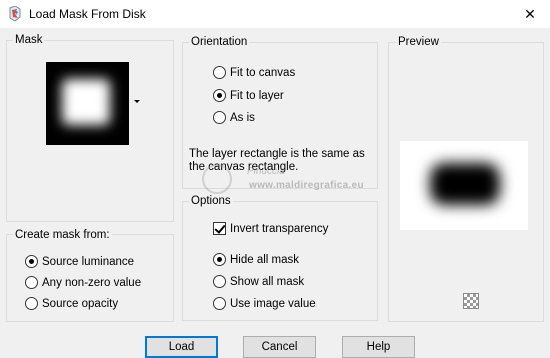 The height and width of the screenshot is (358, 550). What do you see at coordinates (263, 72) in the screenshot?
I see `radio-label: Fit to canvas` at bounding box center [263, 72].